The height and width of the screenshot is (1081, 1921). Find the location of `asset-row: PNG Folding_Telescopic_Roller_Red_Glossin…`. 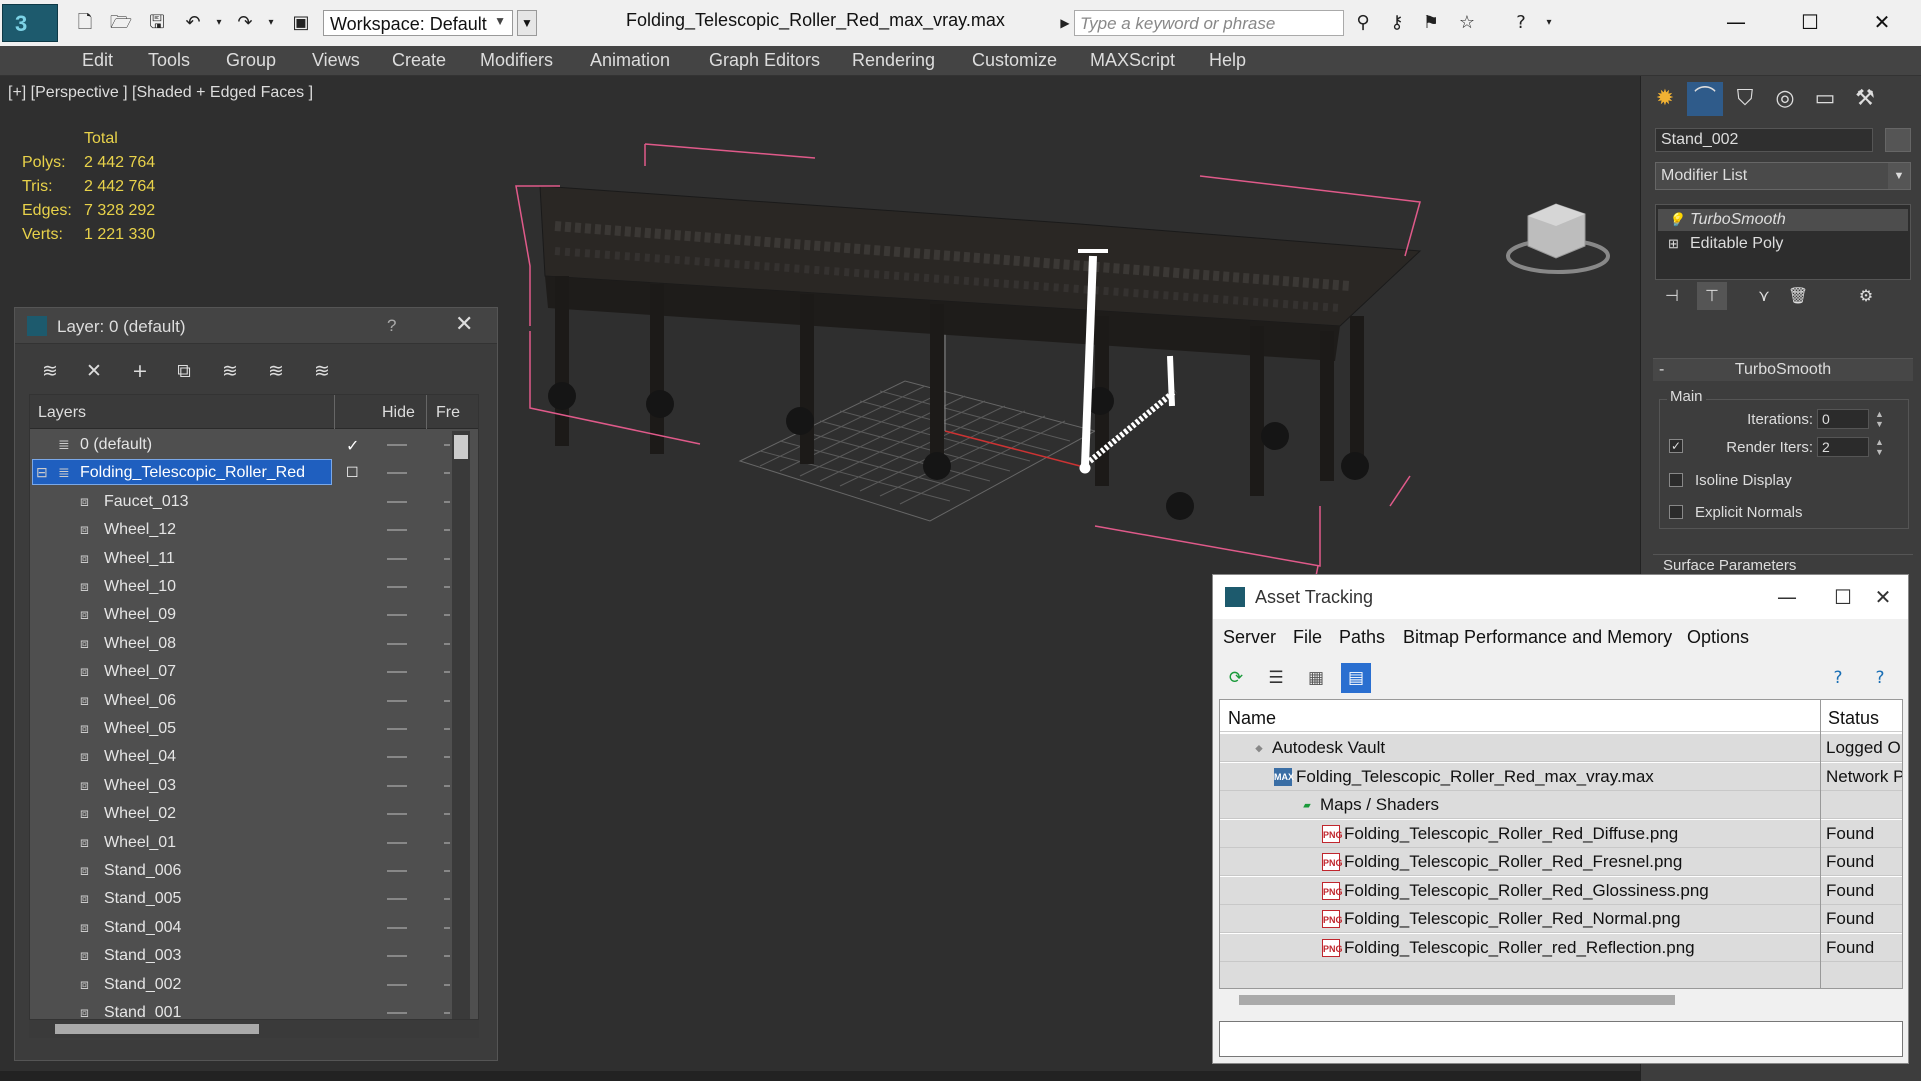

asset-row: PNG Folding_Telescopic_Roller_Red_Glossin… is located at coordinates (1561, 890).